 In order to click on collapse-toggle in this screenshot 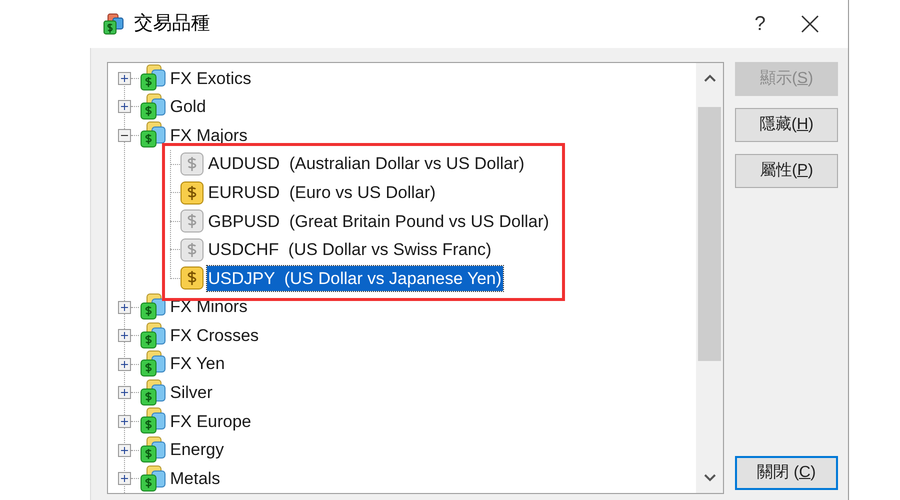, I will do `click(124, 135)`.